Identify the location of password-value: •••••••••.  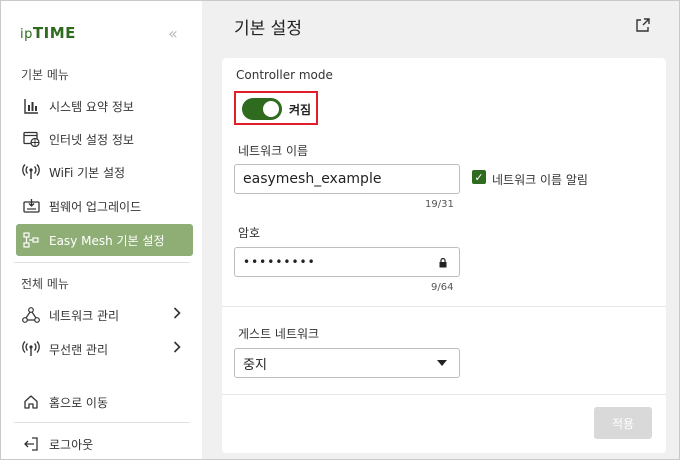
(279, 262).